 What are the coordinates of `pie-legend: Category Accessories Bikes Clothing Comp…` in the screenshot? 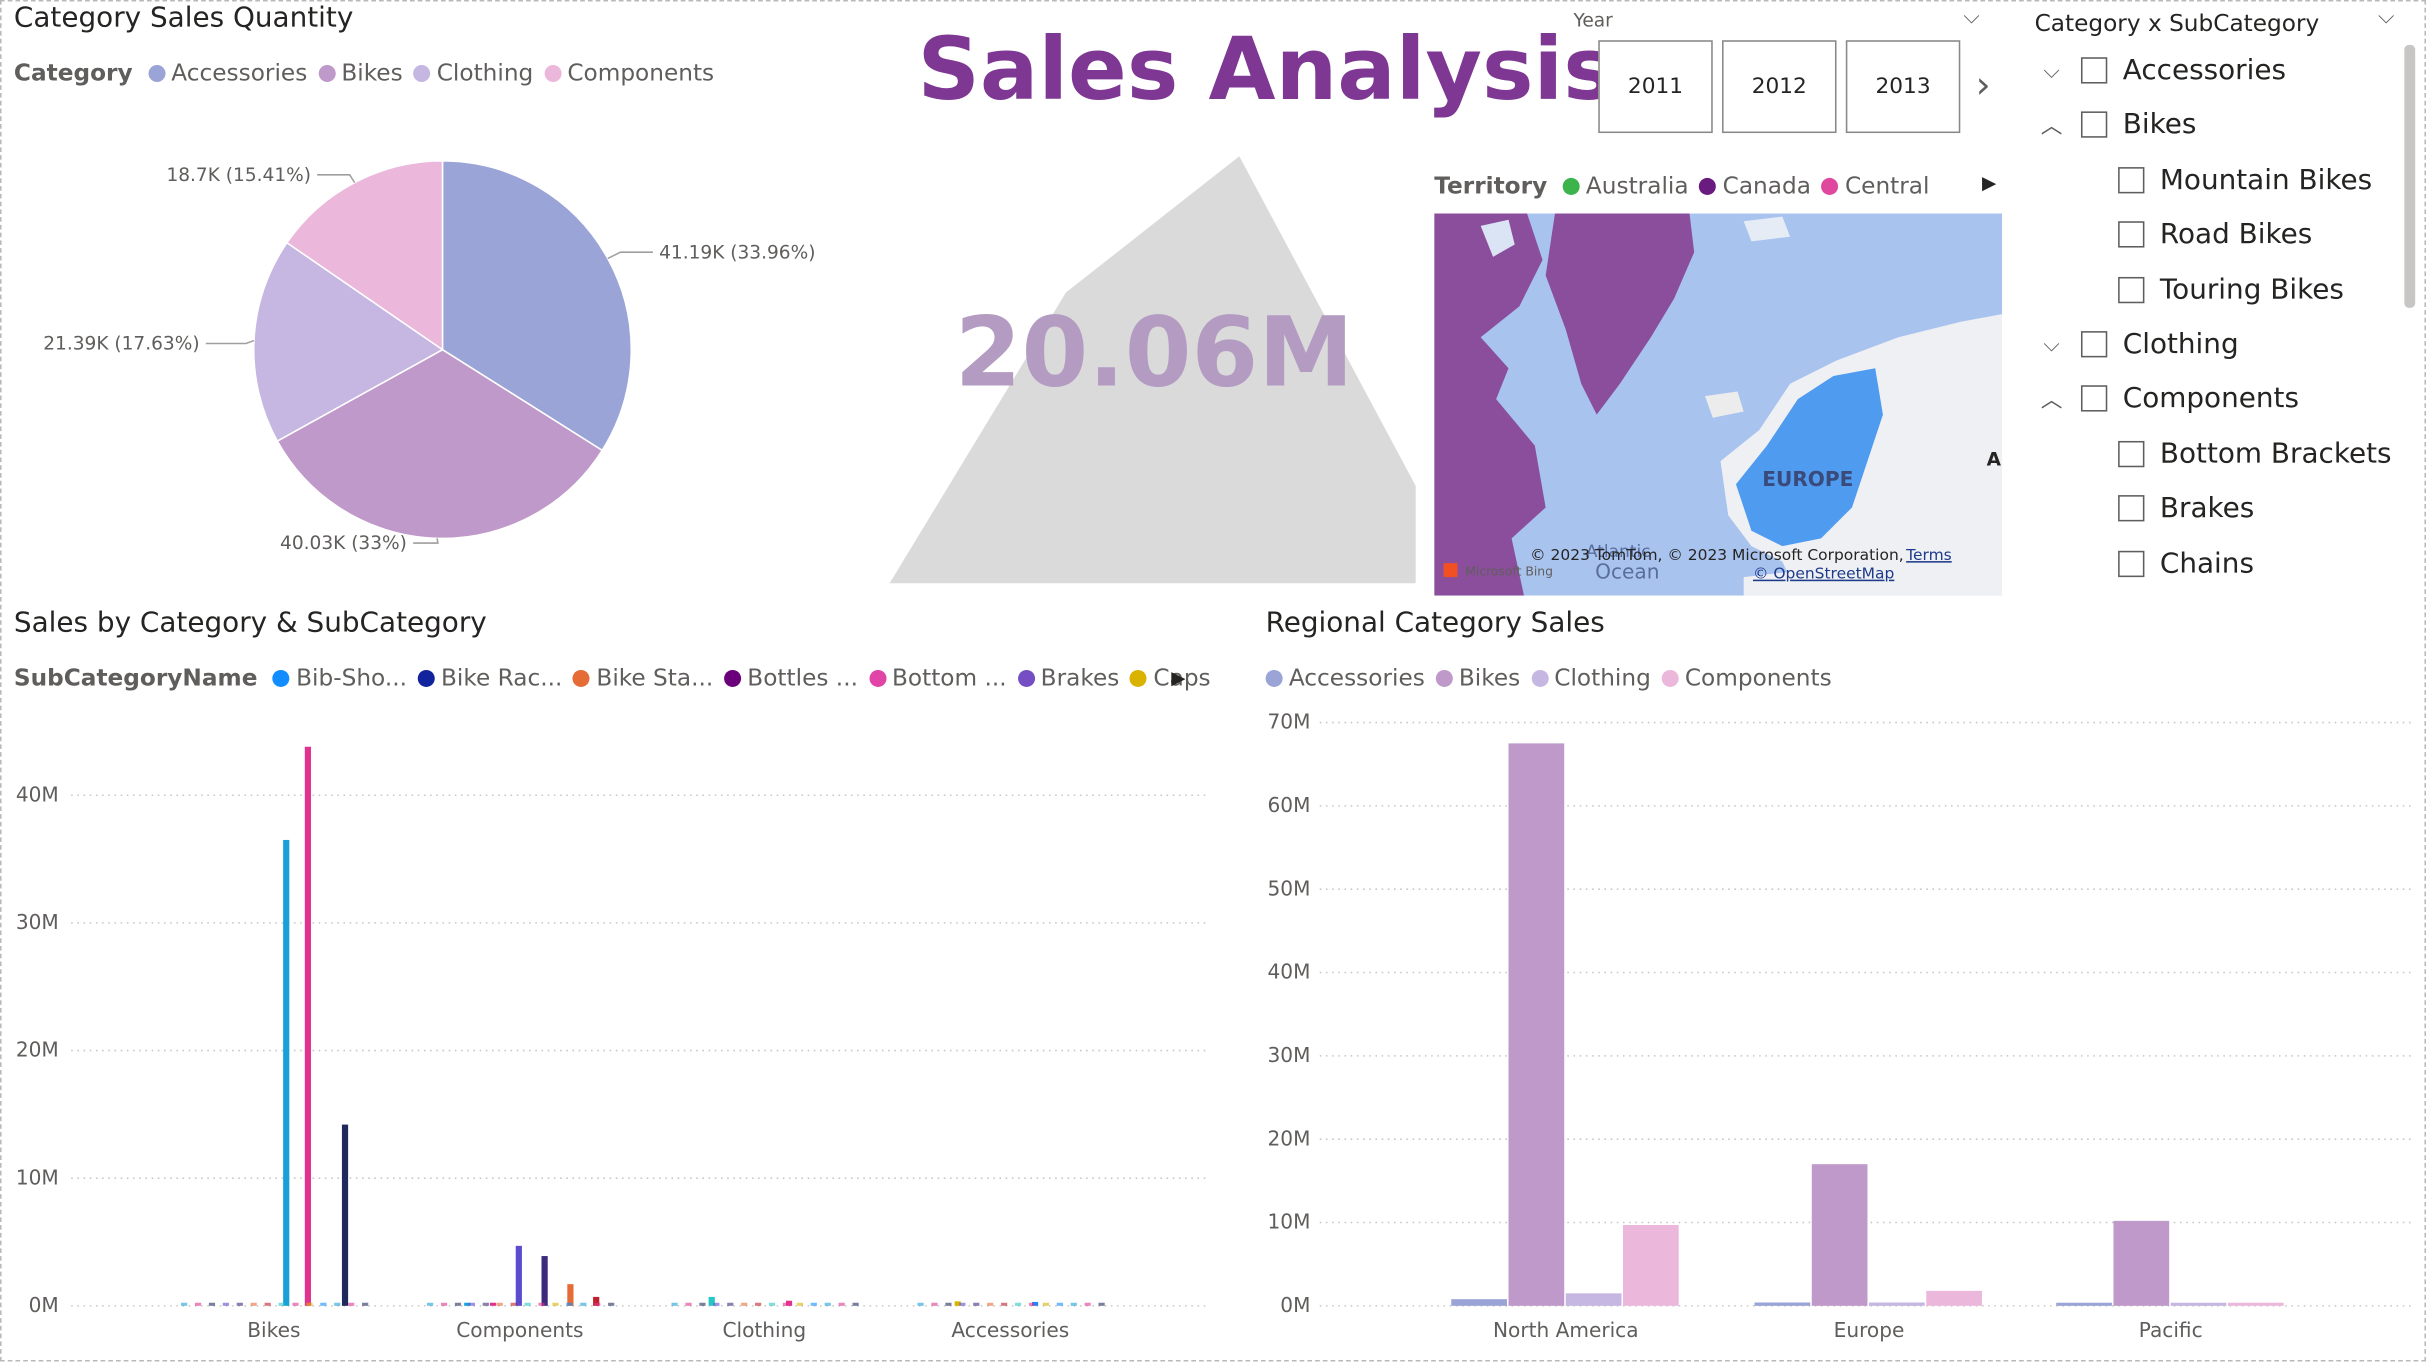 It's located at (369, 73).